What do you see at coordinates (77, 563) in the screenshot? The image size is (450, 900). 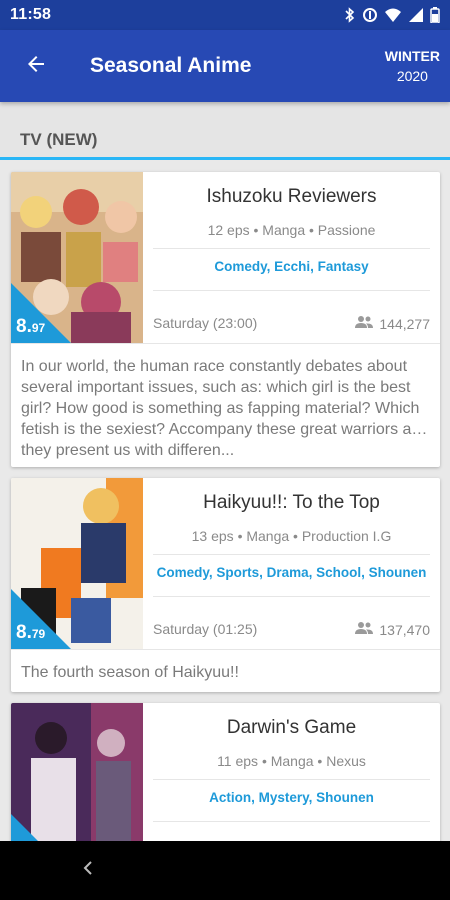 I see `anime-poster: 8.79` at bounding box center [77, 563].